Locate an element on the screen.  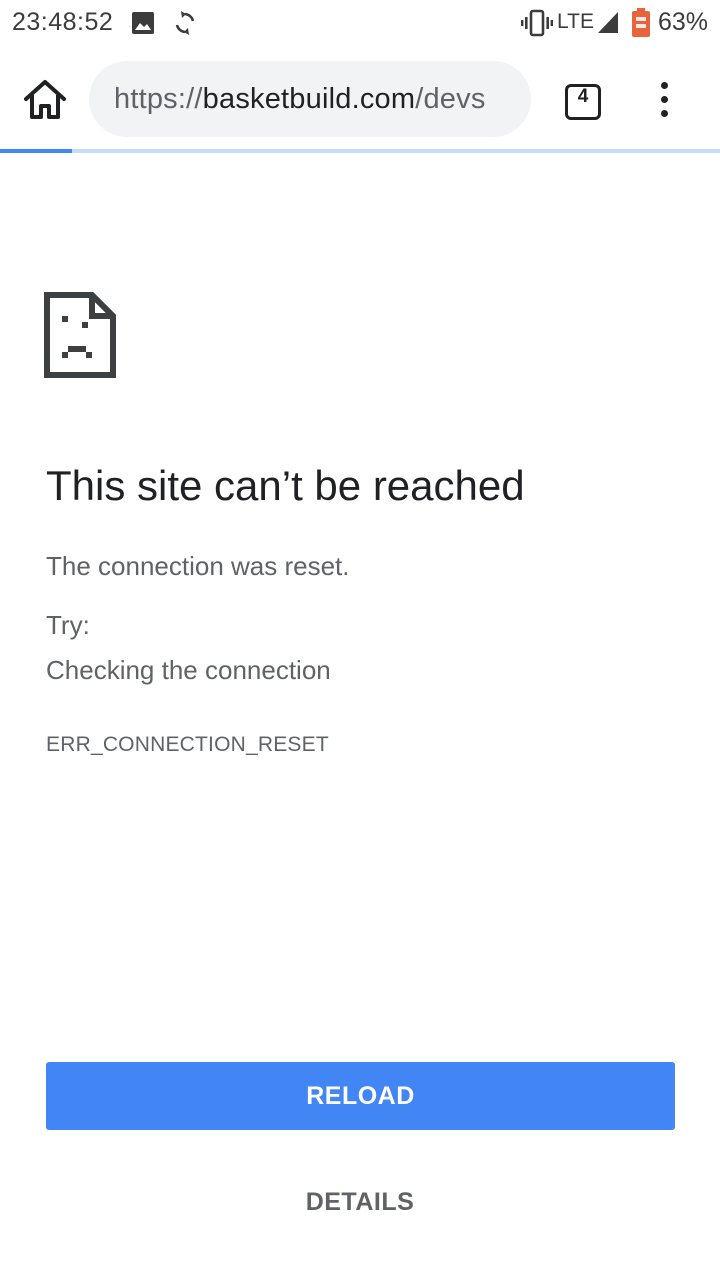
browser-toolbar: https://basketbuild.com/devs 4 is located at coordinates (360, 99).